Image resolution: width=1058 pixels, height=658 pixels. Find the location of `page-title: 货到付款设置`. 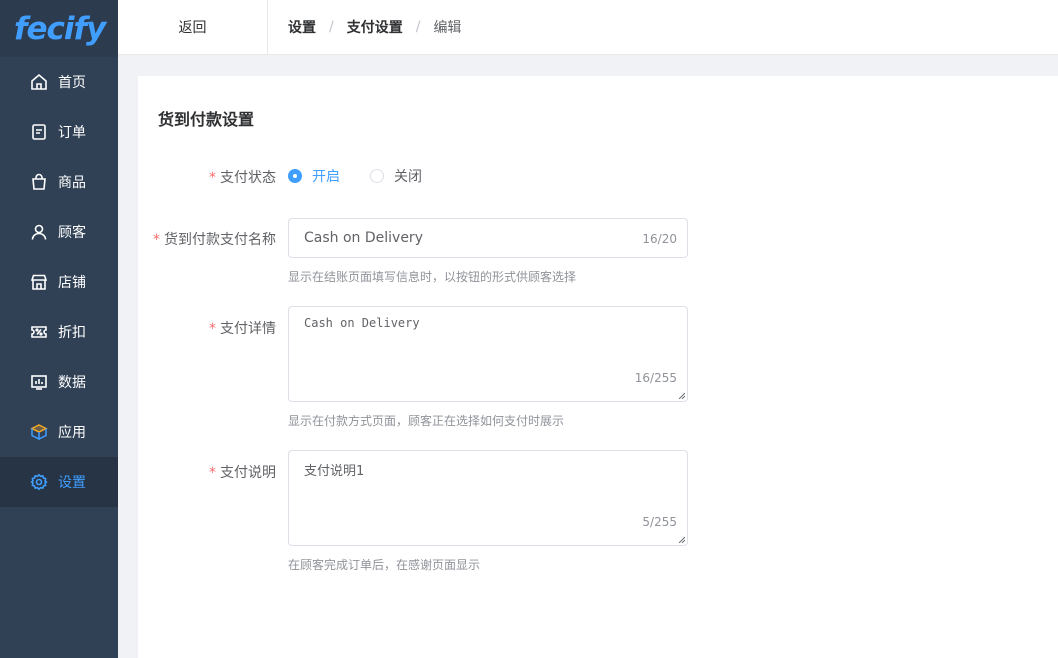

page-title: 货到付款设置 is located at coordinates (206, 119).